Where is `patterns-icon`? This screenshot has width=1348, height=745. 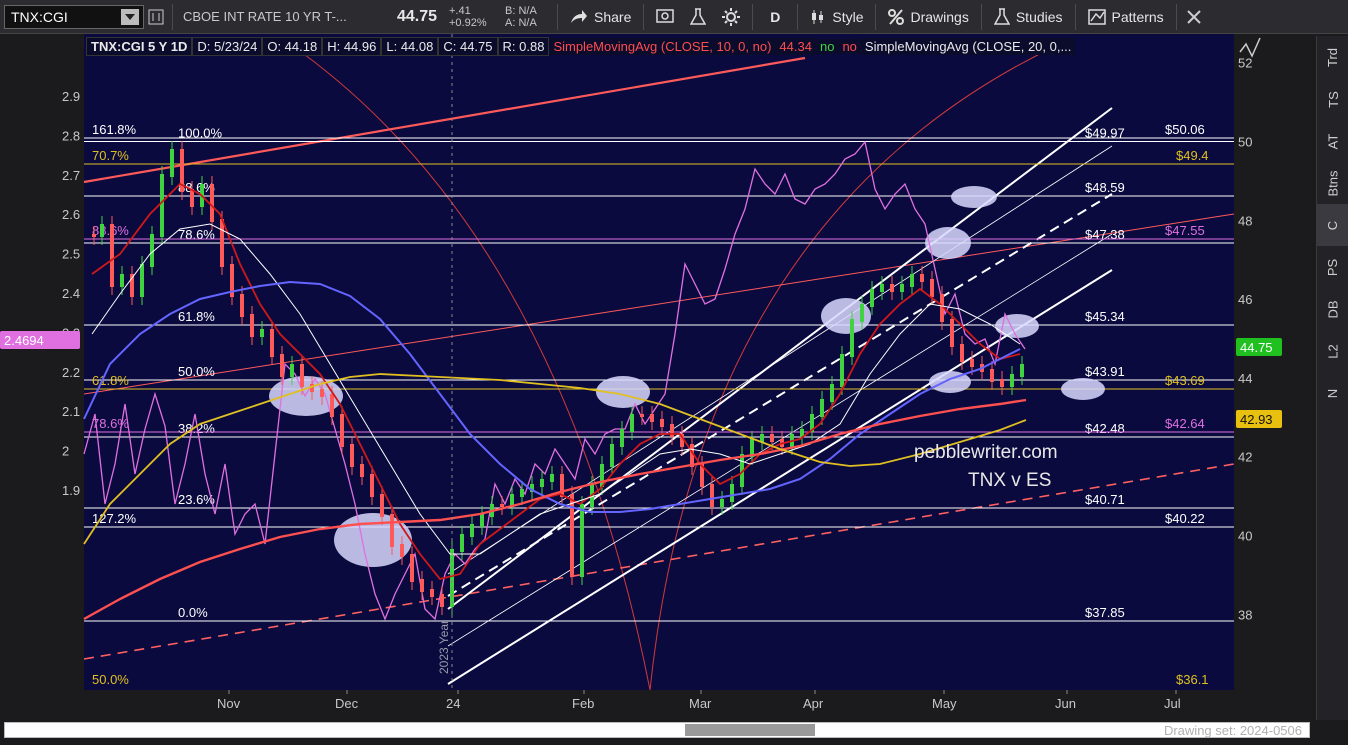
patterns-icon is located at coordinates (1096, 16).